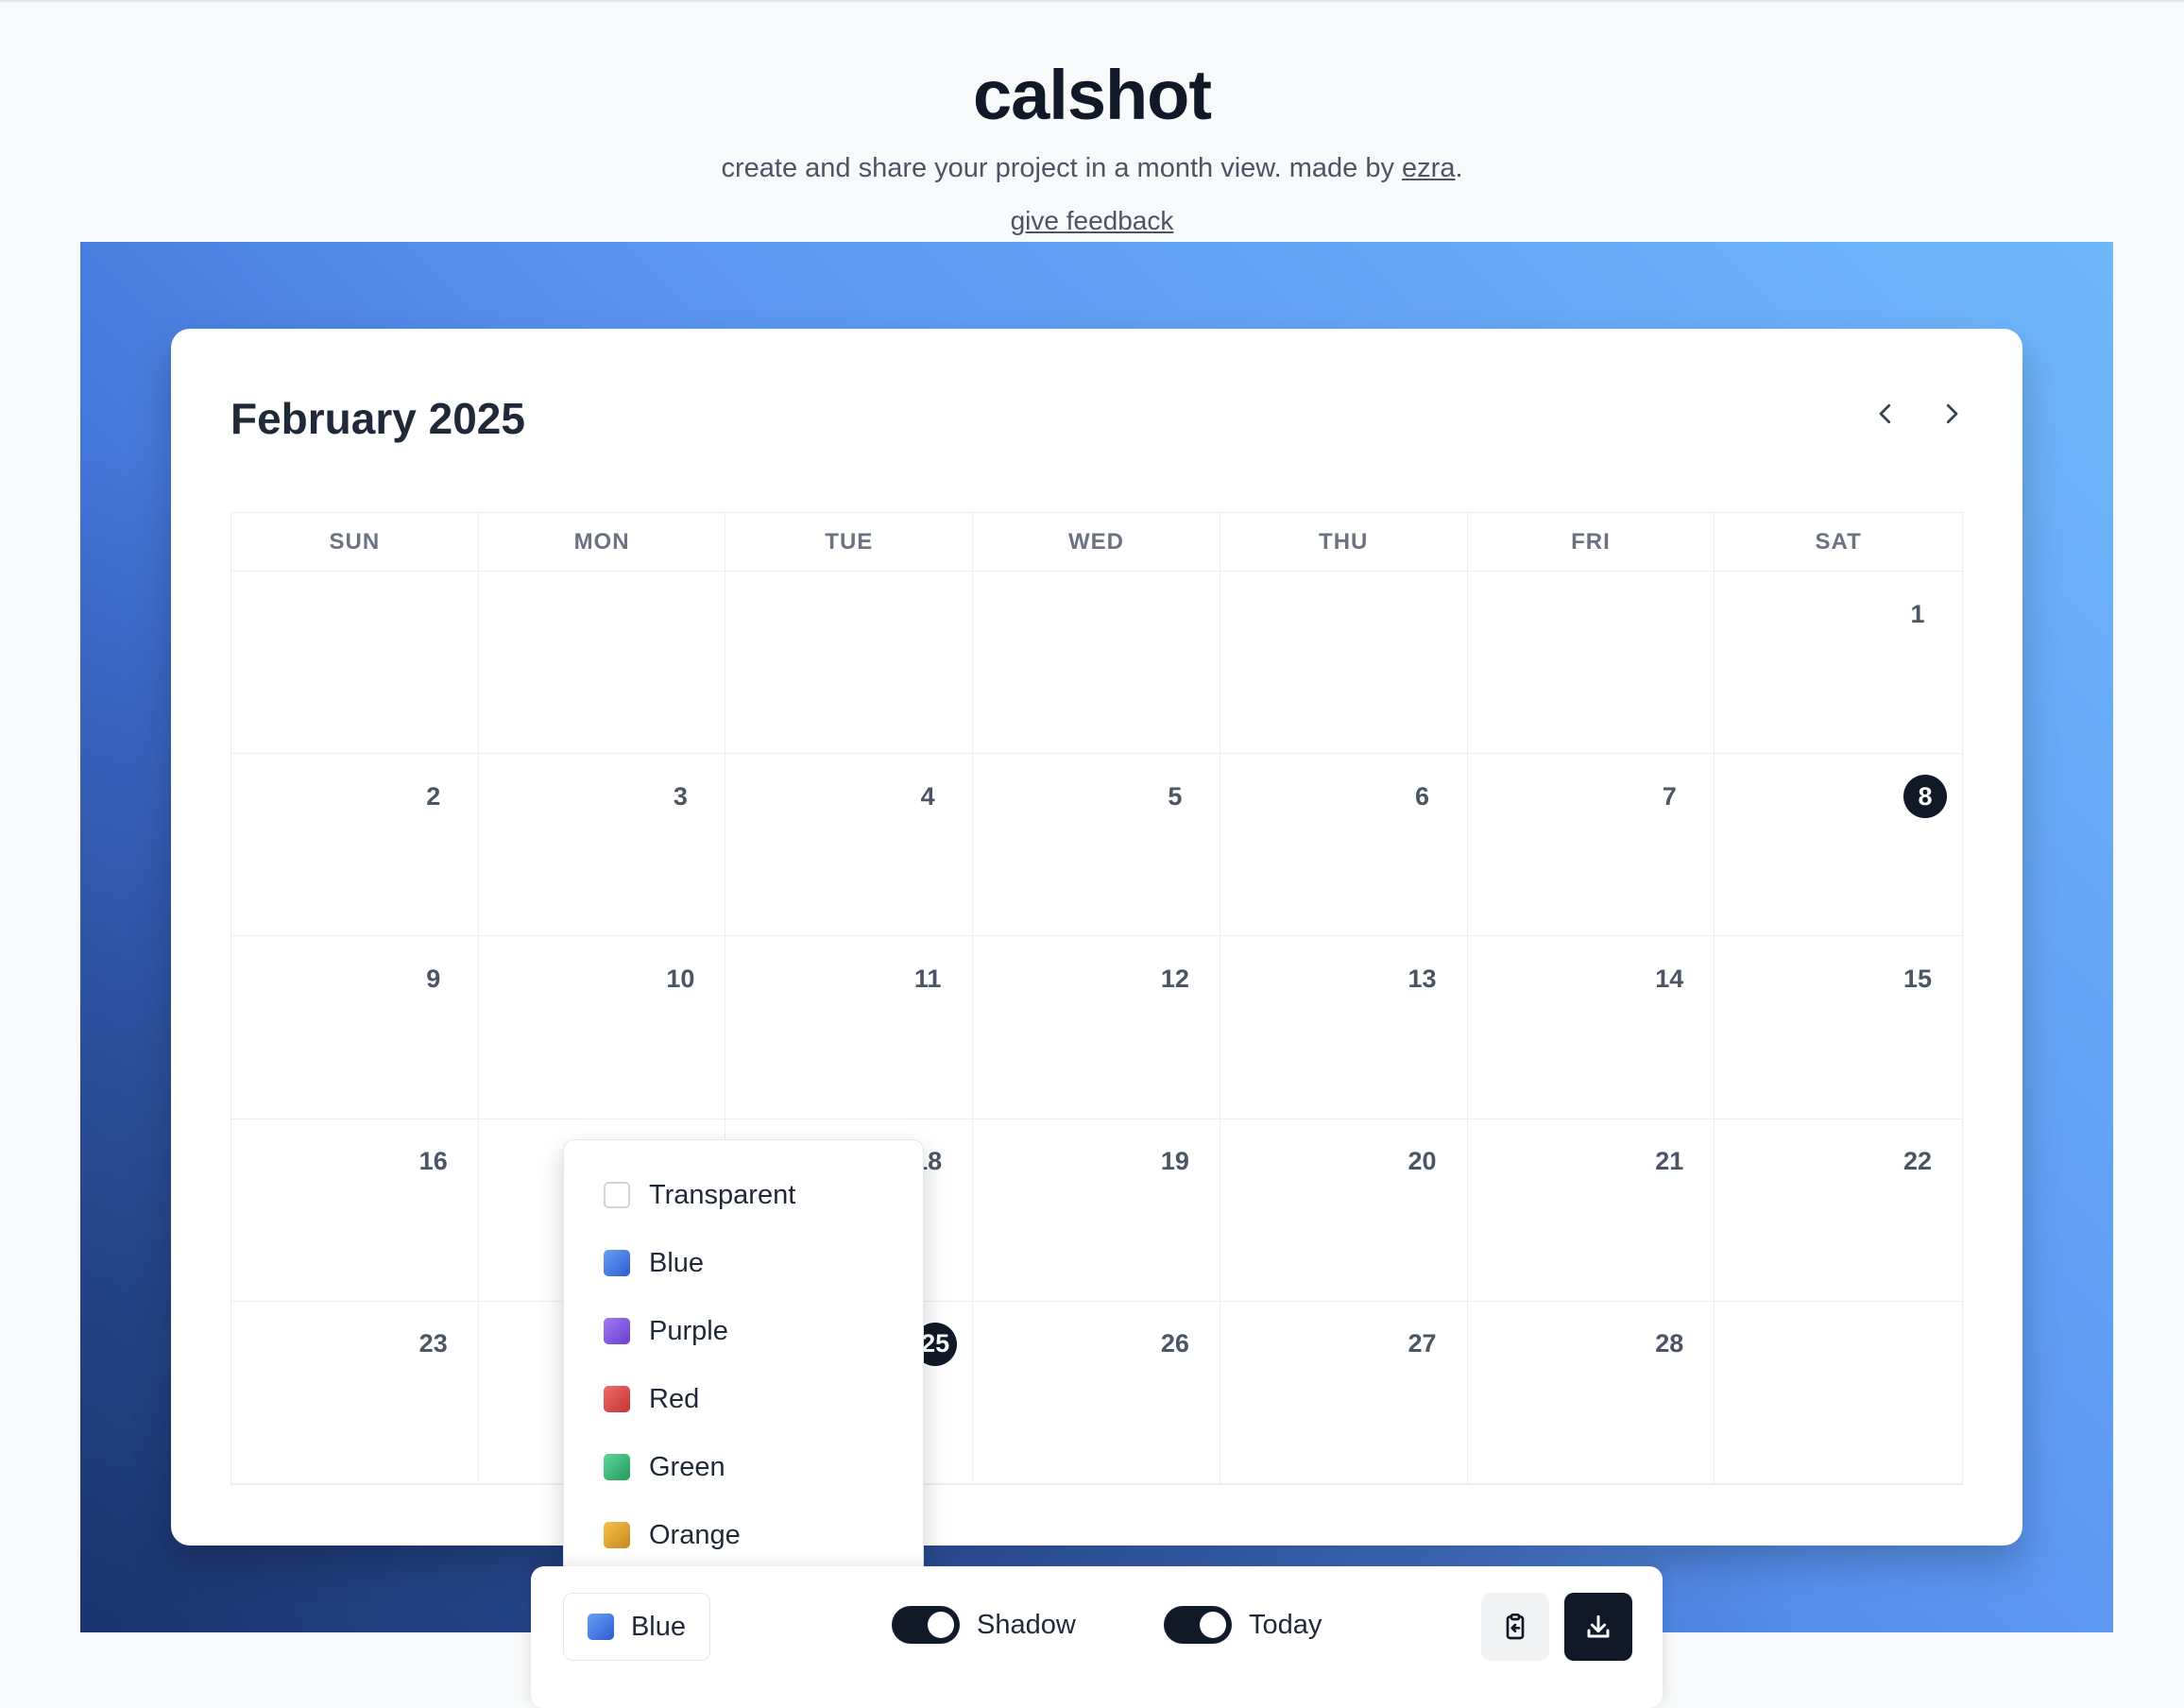 The width and height of the screenshot is (2184, 1708). I want to click on copy-to-clipboard-button, so click(1515, 1627).